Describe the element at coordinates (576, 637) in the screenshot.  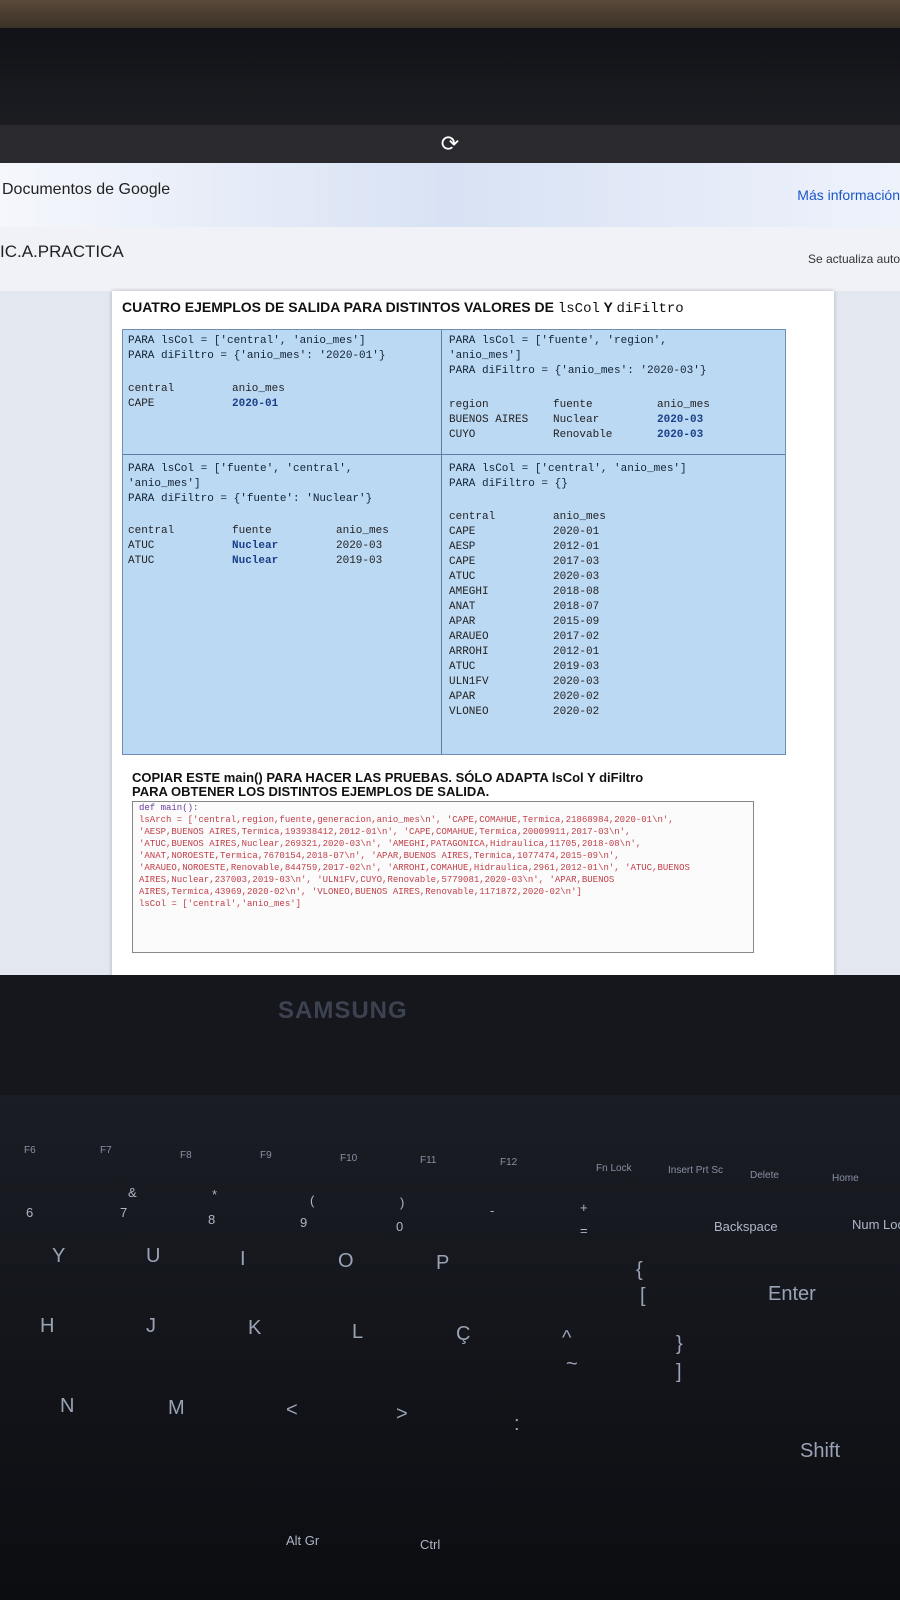
I see `output-cell: 2017-02` at that location.